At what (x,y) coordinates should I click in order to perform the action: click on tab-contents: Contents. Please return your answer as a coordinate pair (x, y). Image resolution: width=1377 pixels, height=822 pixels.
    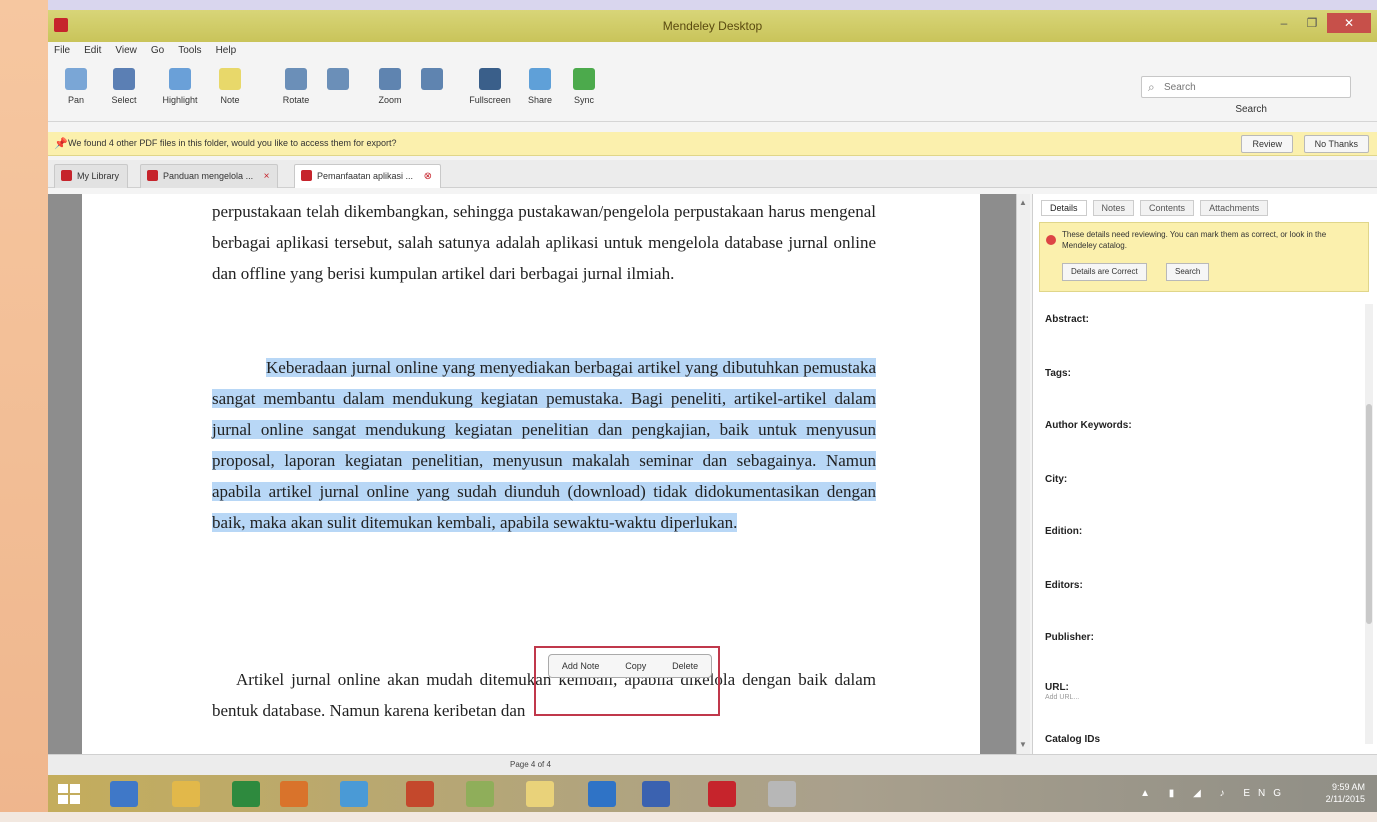
    Looking at the image, I should click on (1167, 208).